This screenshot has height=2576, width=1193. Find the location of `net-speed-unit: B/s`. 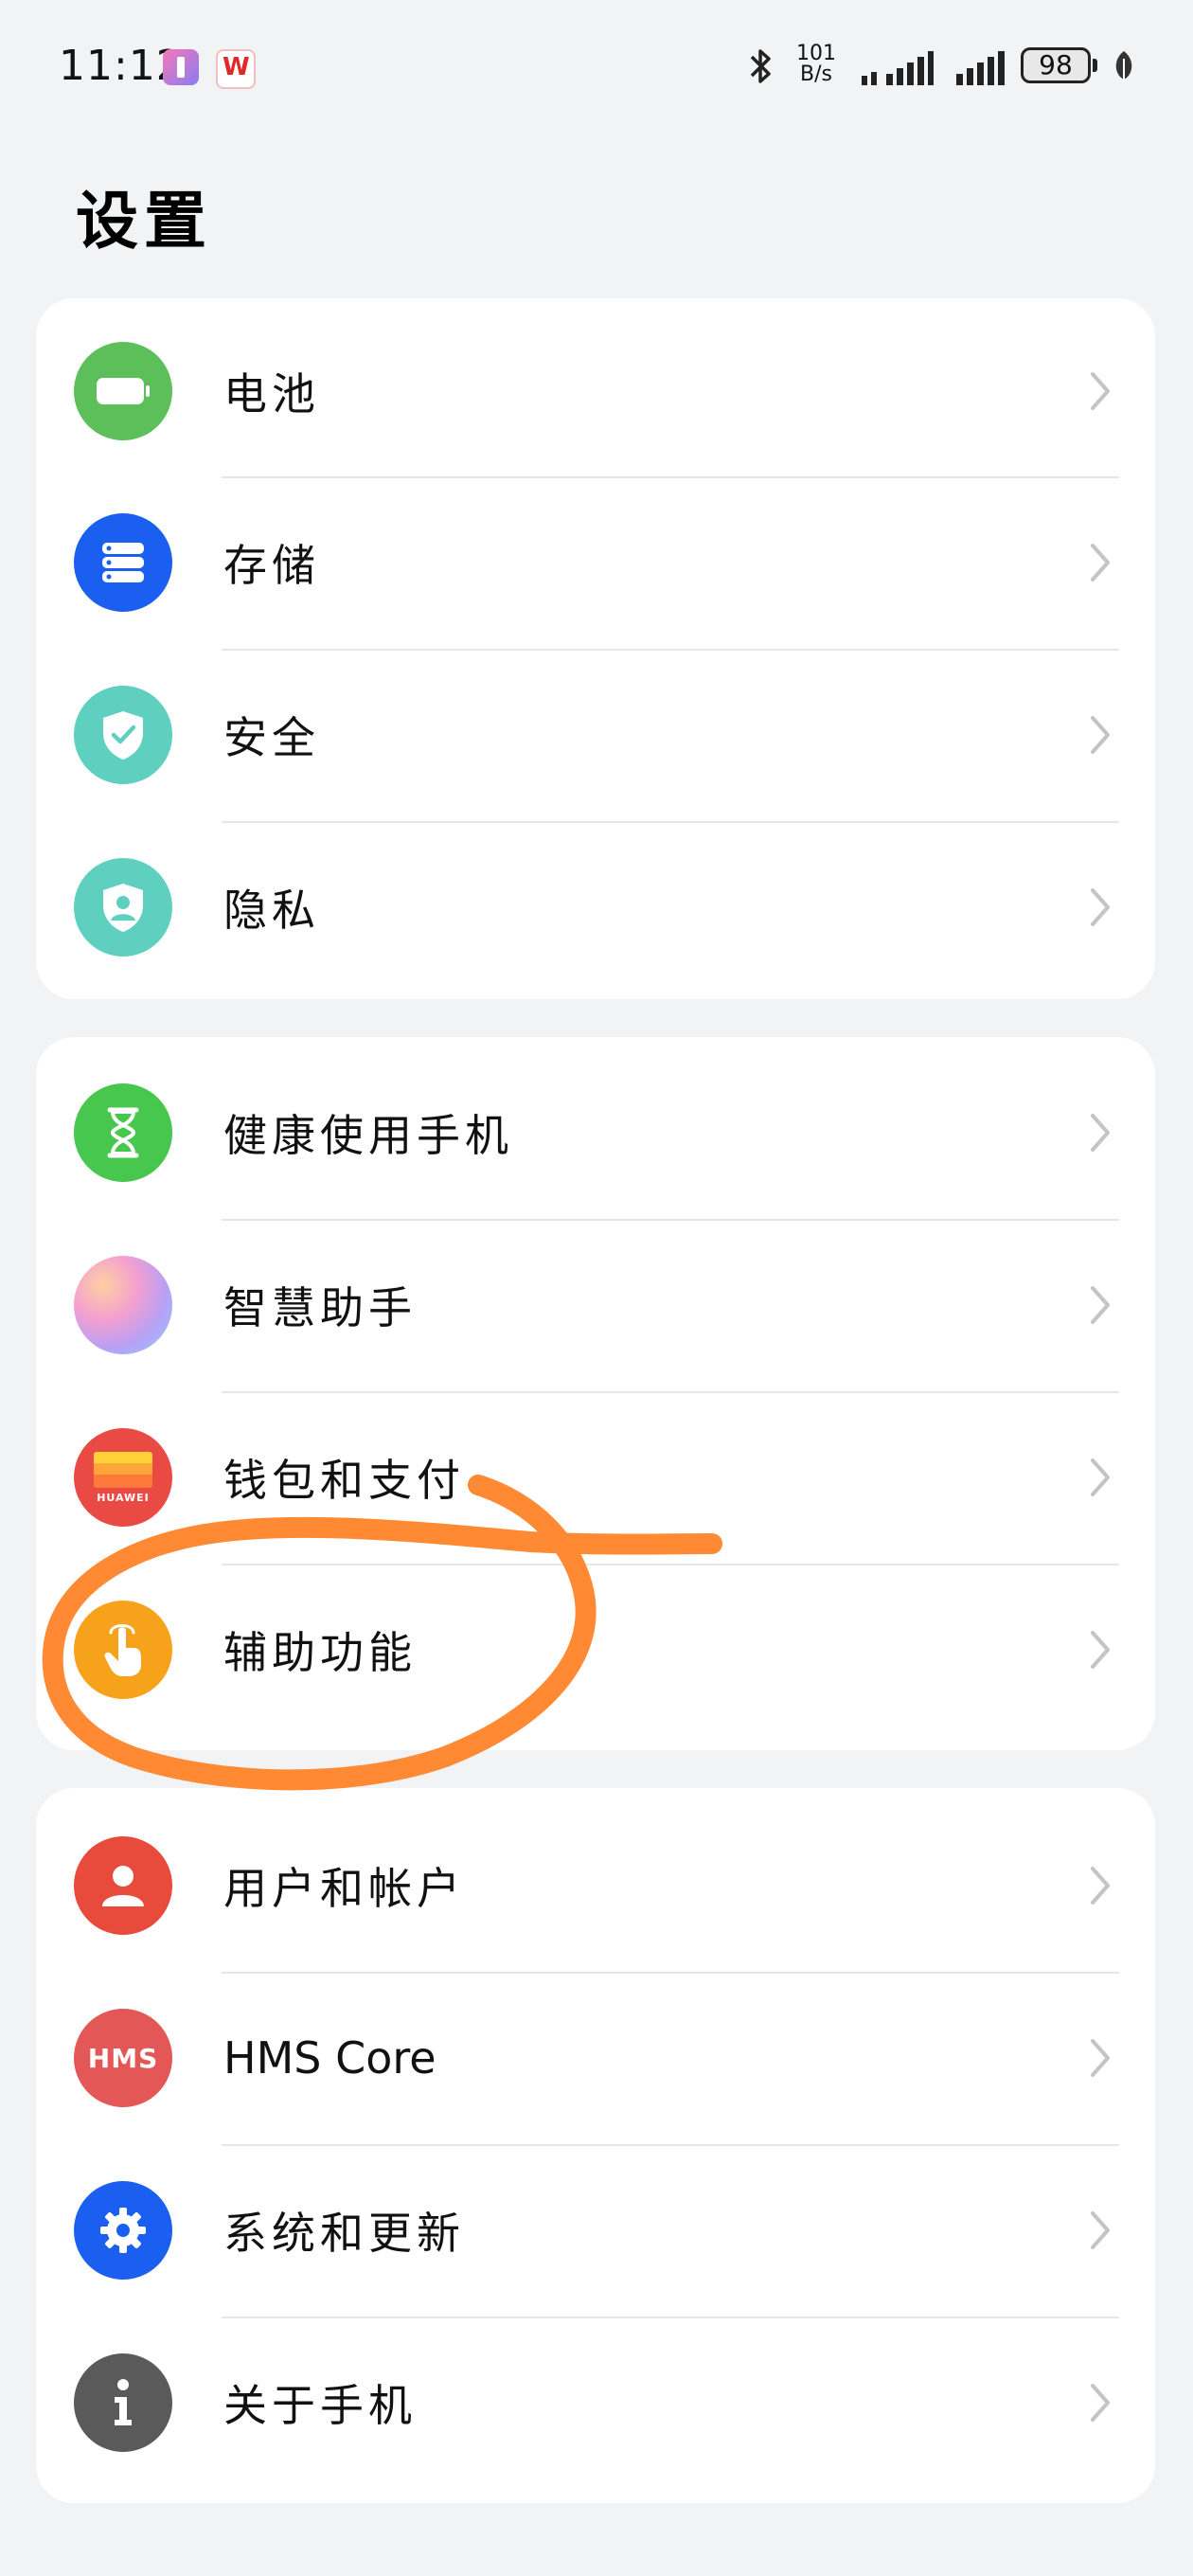

net-speed-unit: B/s is located at coordinates (816, 74).